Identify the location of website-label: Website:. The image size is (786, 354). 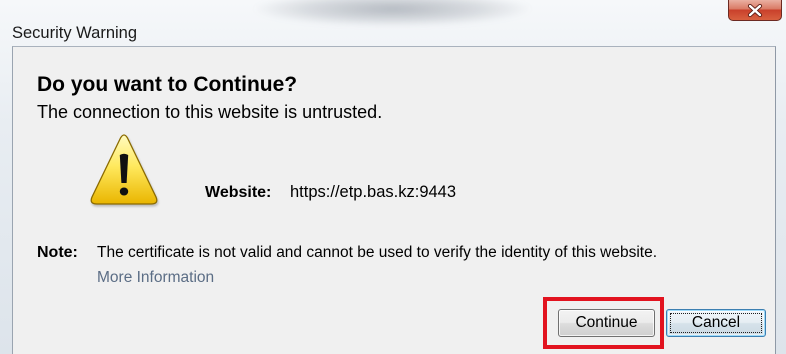
(238, 192).